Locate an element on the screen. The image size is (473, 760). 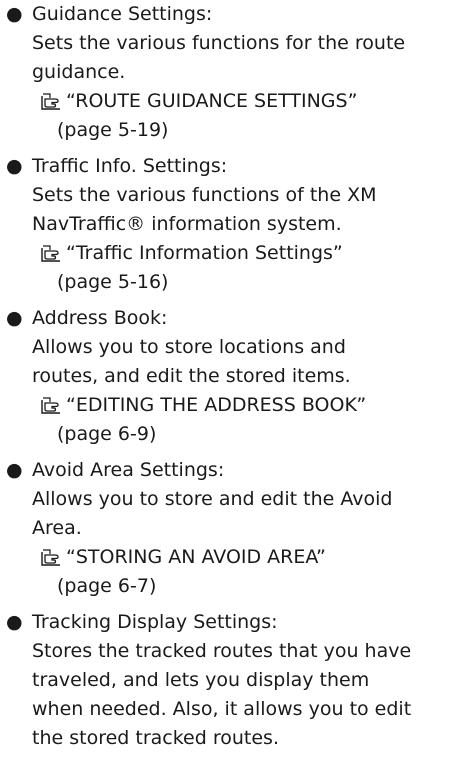
item-description-line: Allows you to store locations and is located at coordinates (189, 347).